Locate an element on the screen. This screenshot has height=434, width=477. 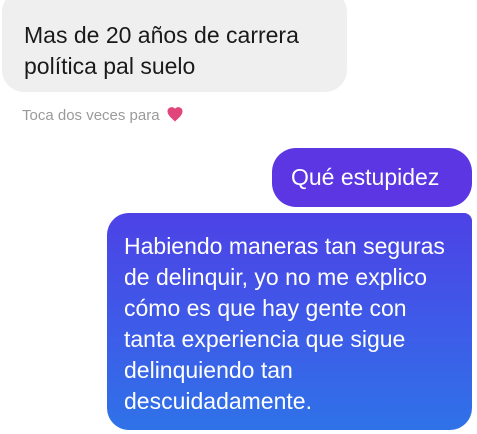
heart-icon is located at coordinates (175, 115).